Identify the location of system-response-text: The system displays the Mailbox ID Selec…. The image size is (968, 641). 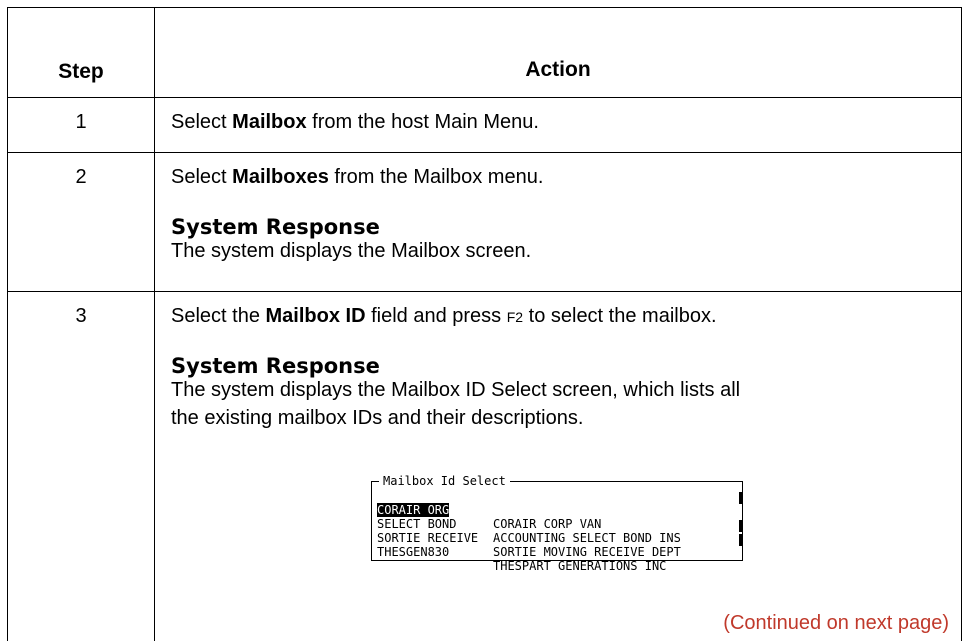
(456, 390).